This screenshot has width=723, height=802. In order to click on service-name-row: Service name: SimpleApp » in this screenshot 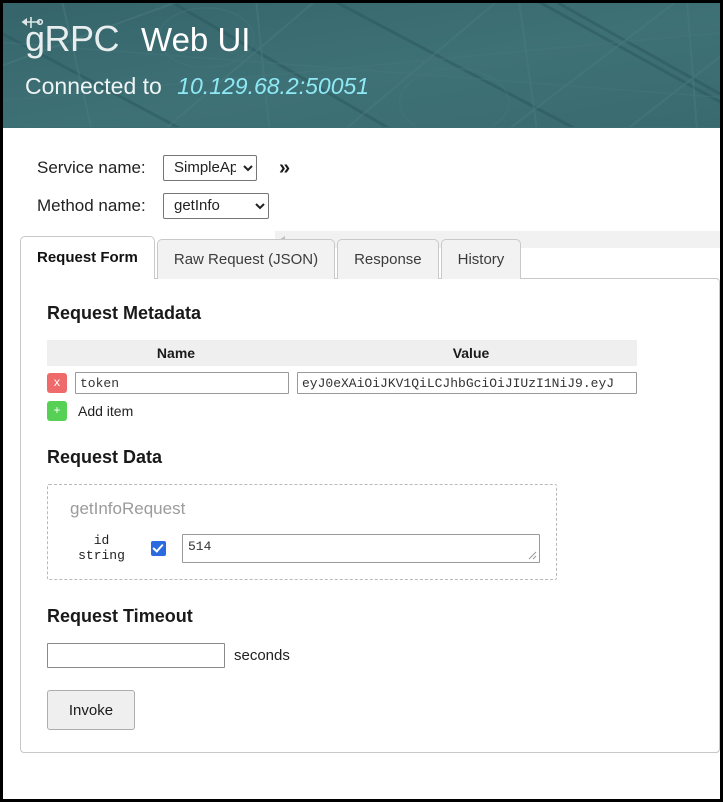, I will do `click(378, 168)`.